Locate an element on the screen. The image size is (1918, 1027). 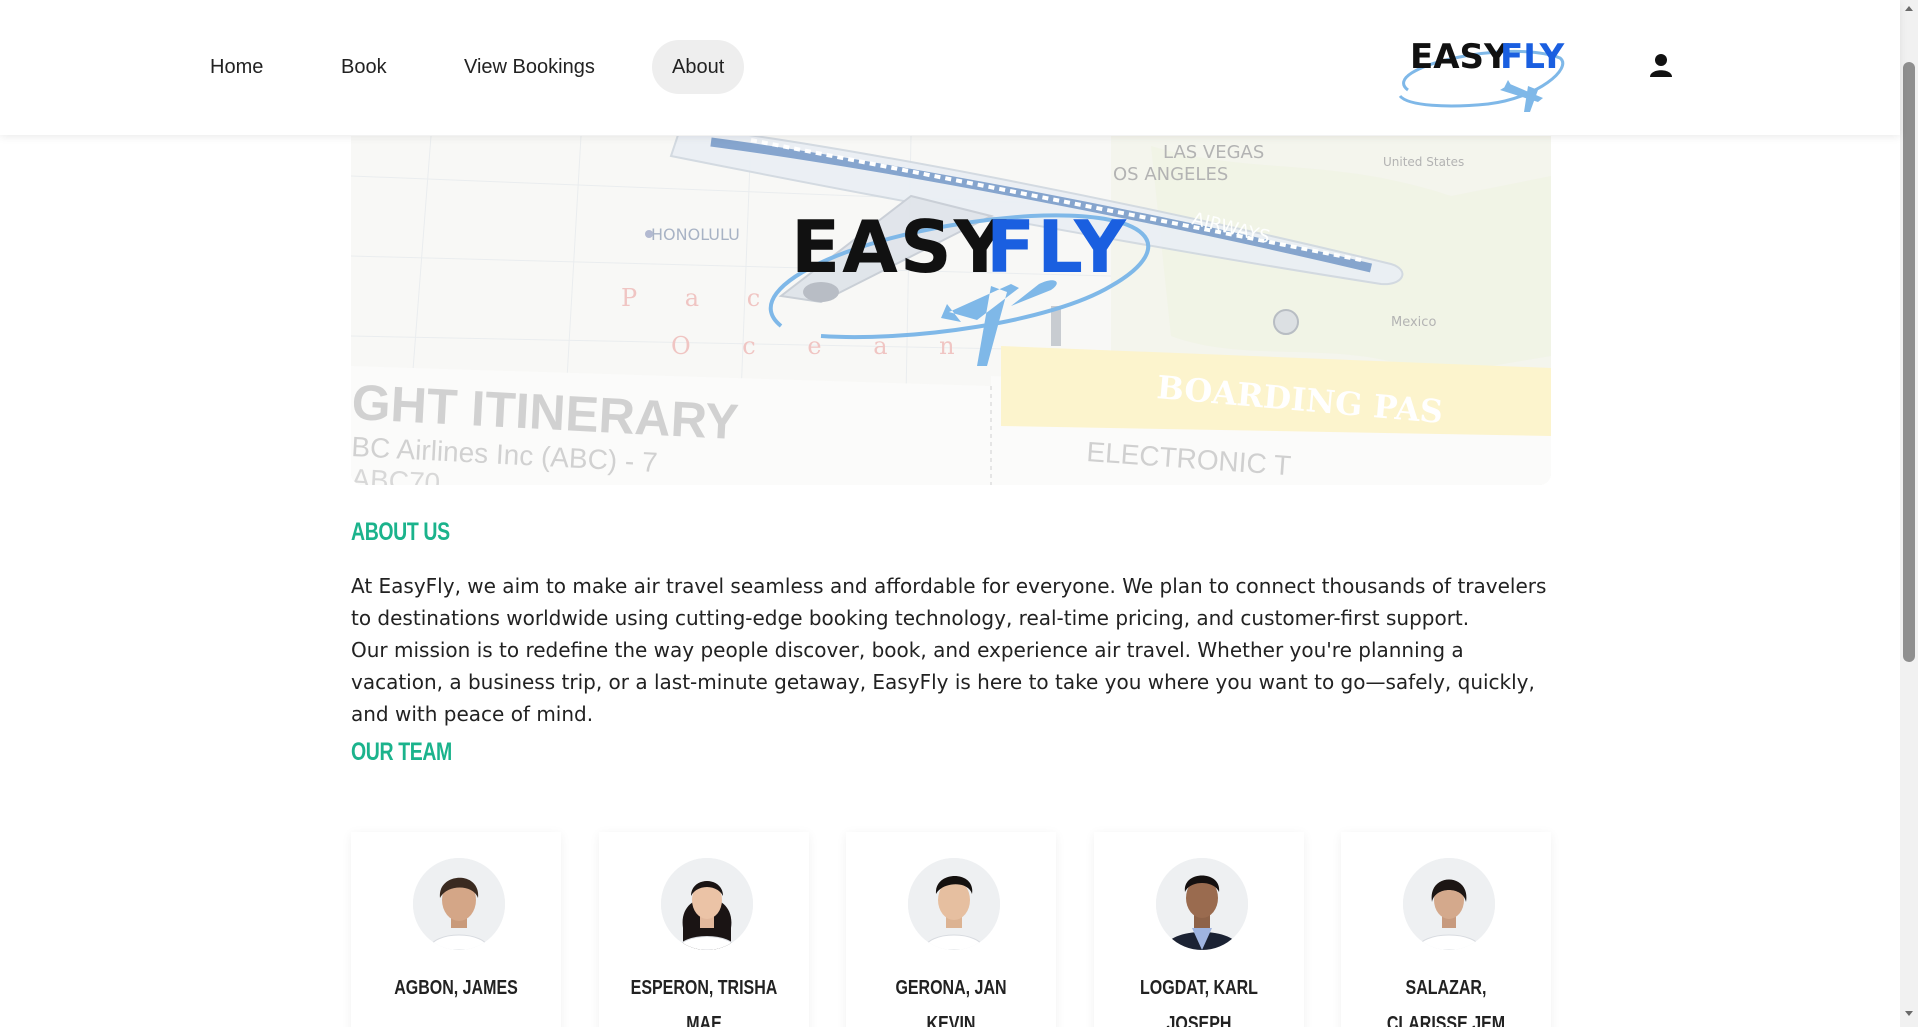
hero-logo-easy: EASY is located at coordinates (899, 247).